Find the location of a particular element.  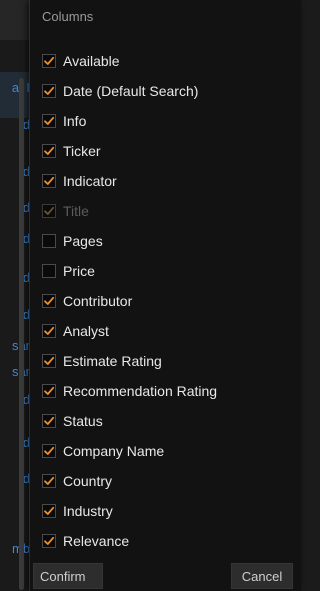

column-option-label: Available is located at coordinates (91, 61).